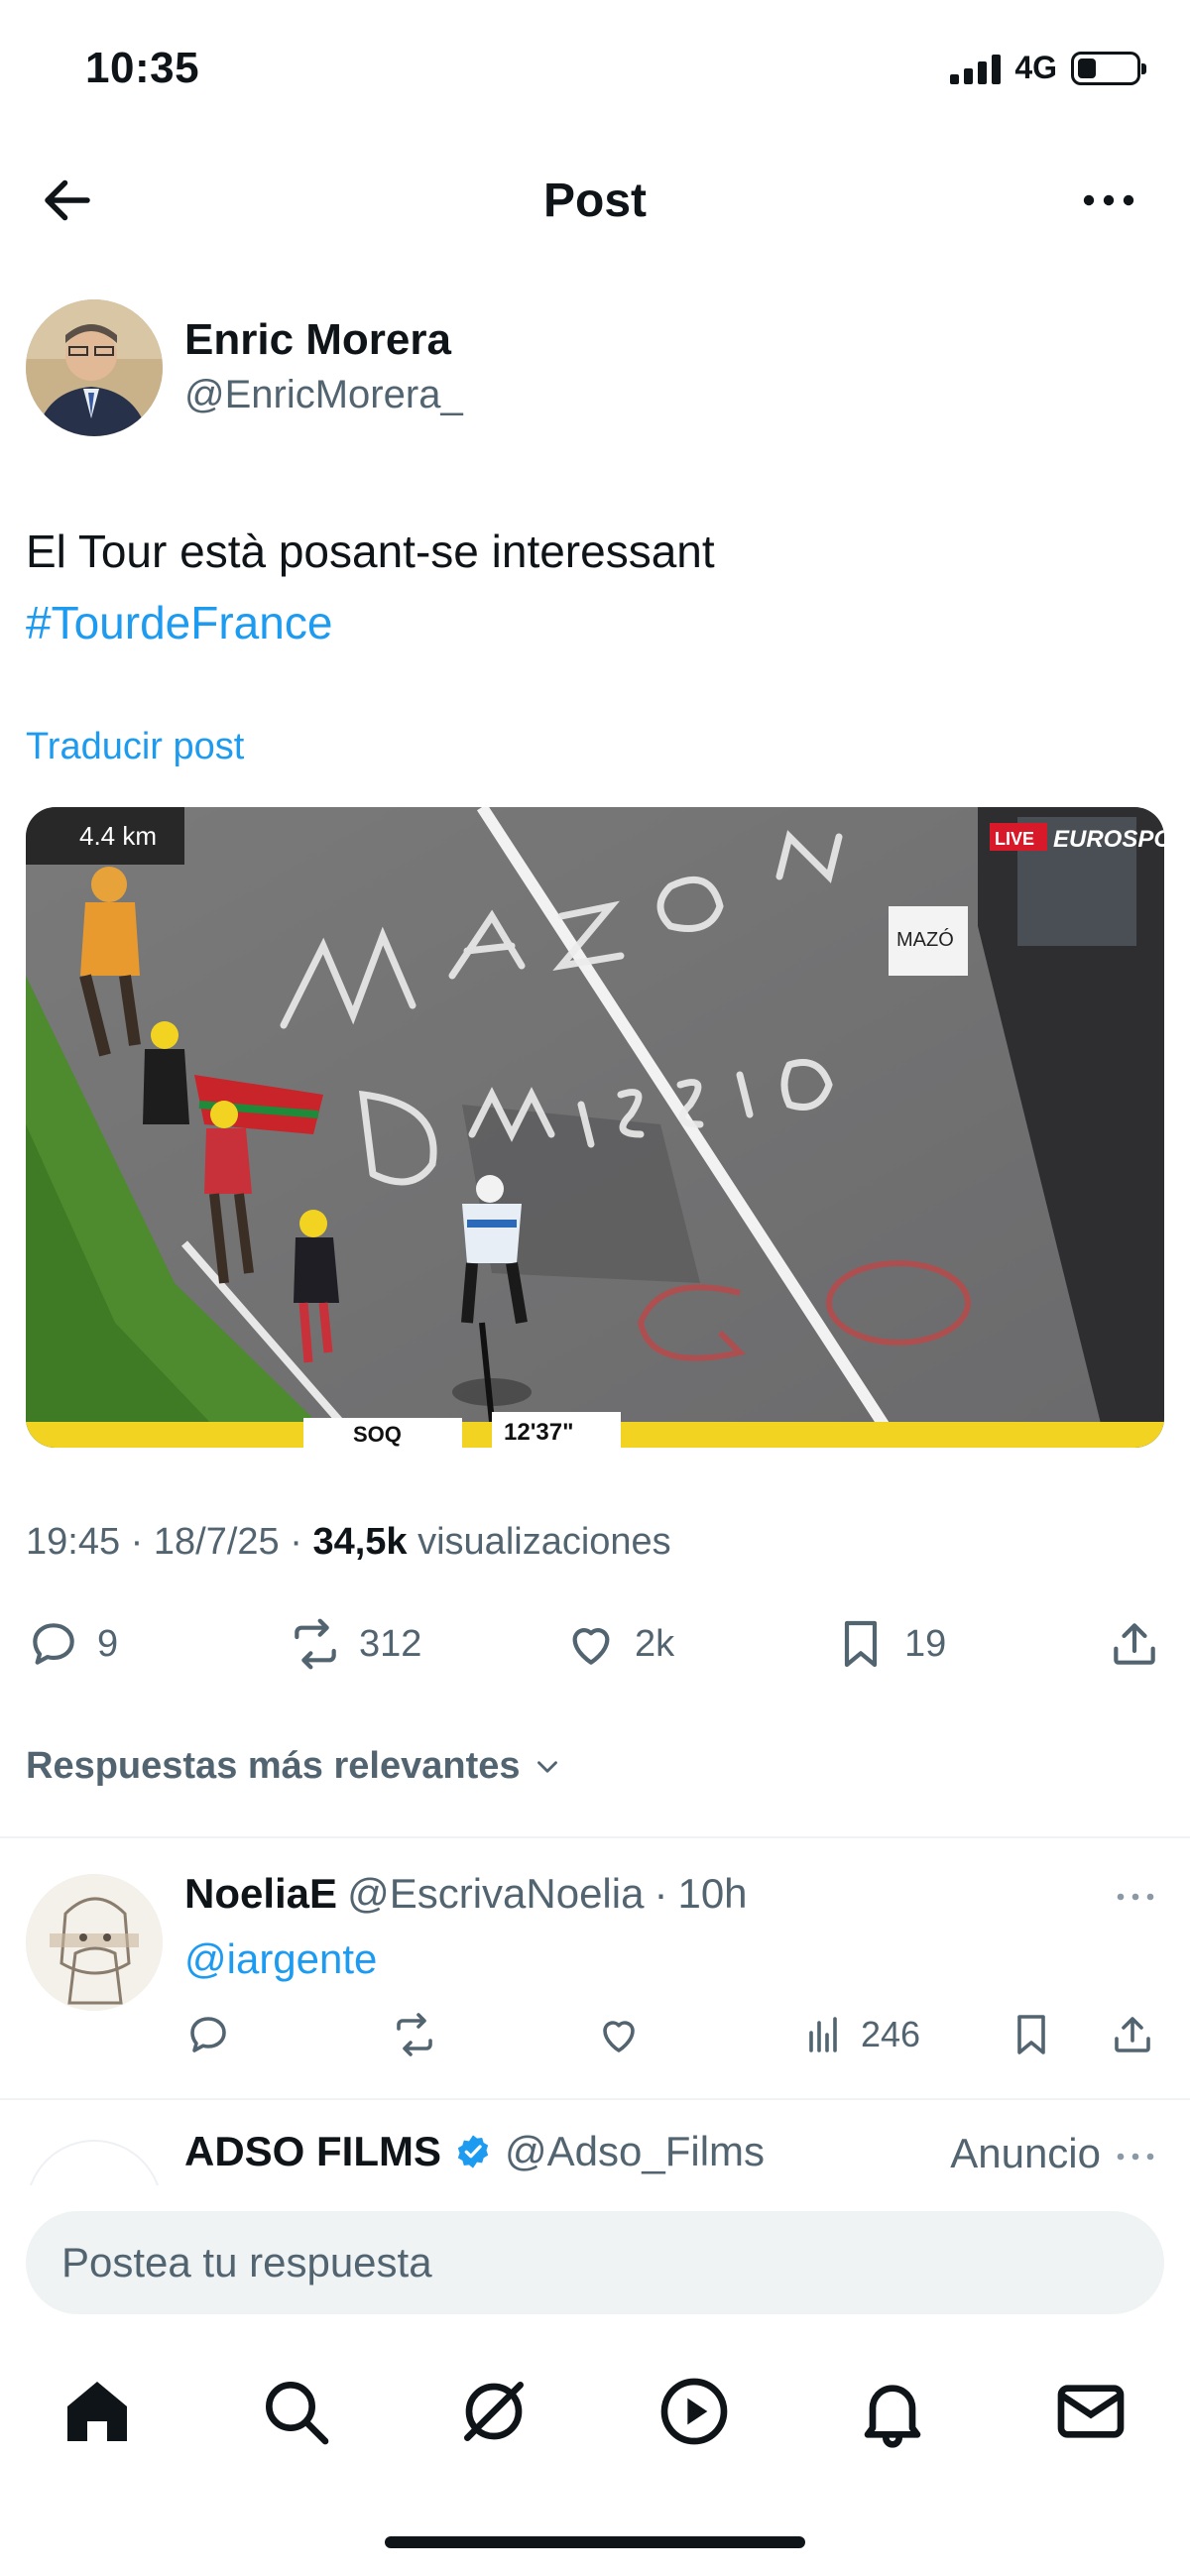  Describe the element at coordinates (544, 1542) in the screenshot. I see `views-label: visualizaciones` at that location.